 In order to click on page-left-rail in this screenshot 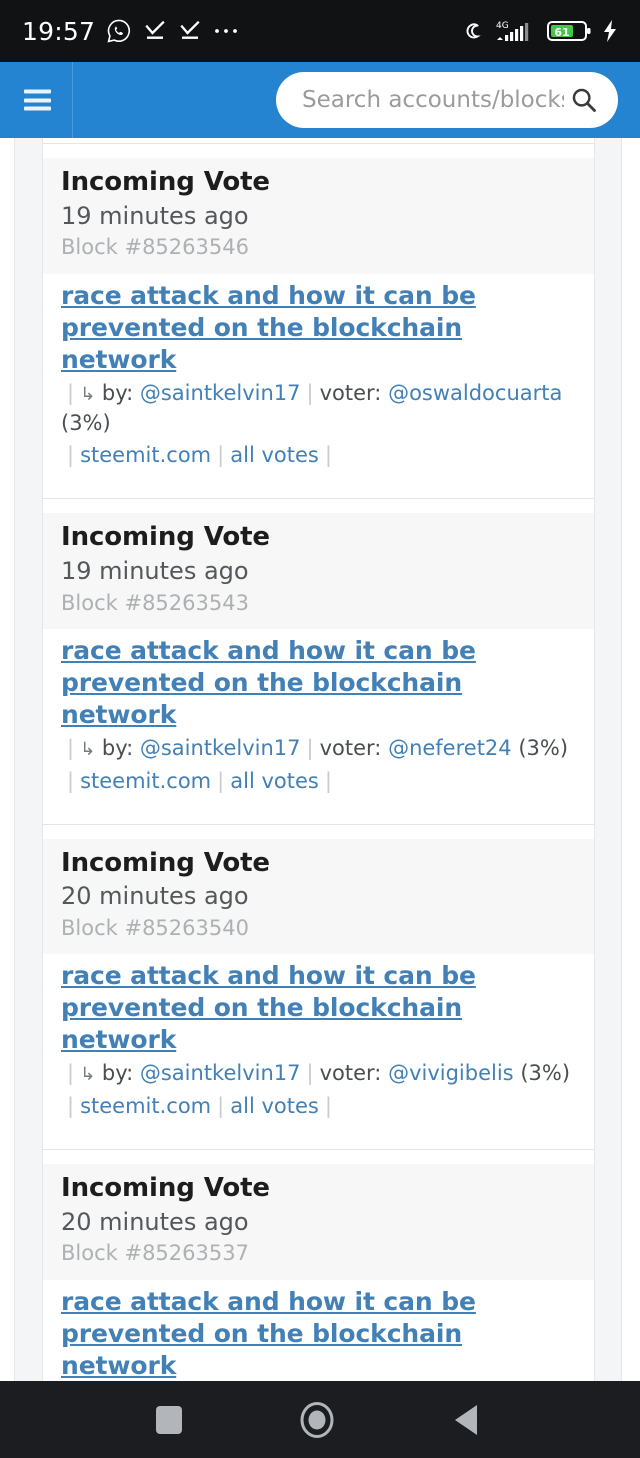, I will do `click(28, 759)`.